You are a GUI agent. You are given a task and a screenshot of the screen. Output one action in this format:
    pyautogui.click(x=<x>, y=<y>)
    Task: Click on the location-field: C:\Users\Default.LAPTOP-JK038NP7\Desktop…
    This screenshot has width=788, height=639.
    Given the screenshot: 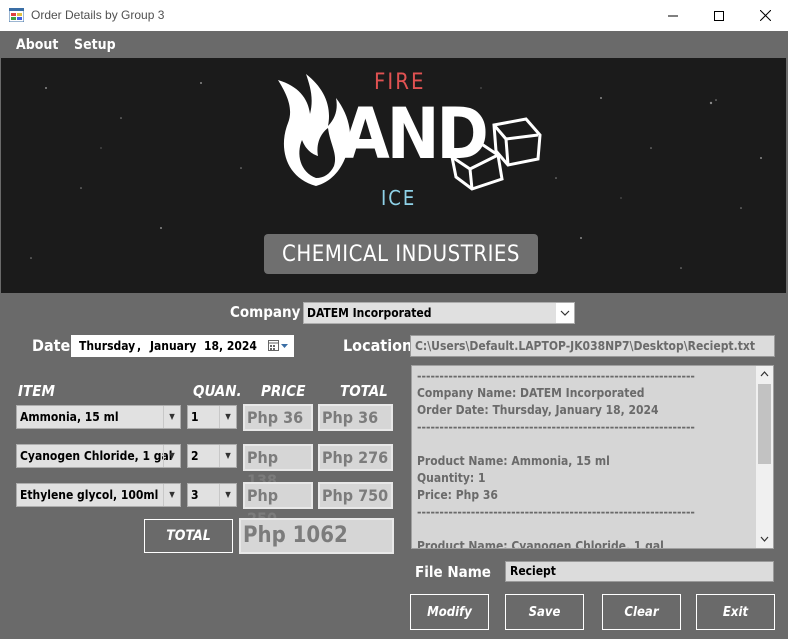 What is the action you would take?
    pyautogui.click(x=592, y=346)
    